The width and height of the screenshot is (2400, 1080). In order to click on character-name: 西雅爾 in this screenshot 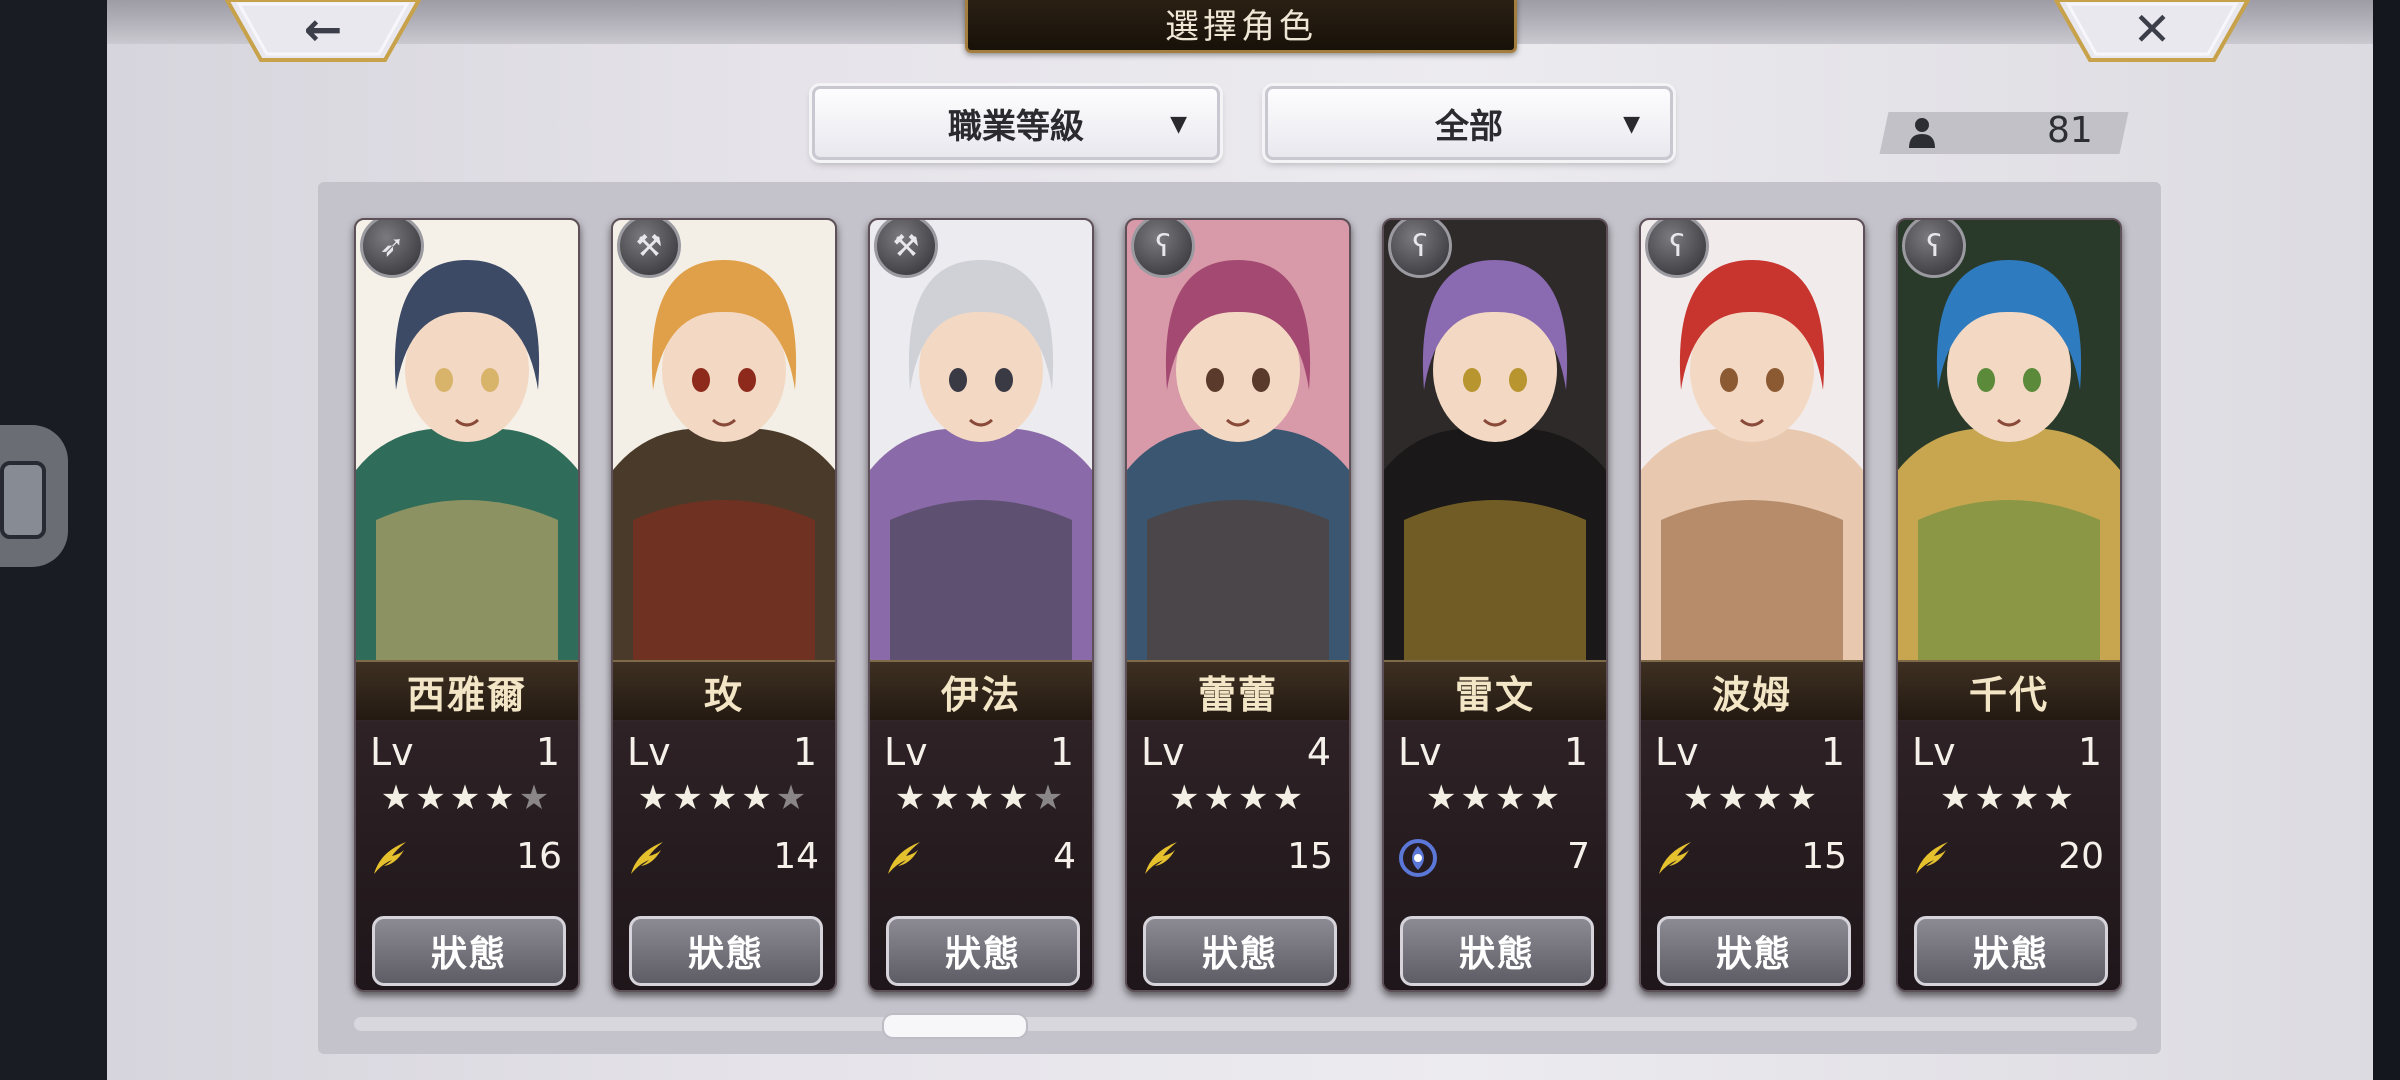, I will do `click(467, 691)`.